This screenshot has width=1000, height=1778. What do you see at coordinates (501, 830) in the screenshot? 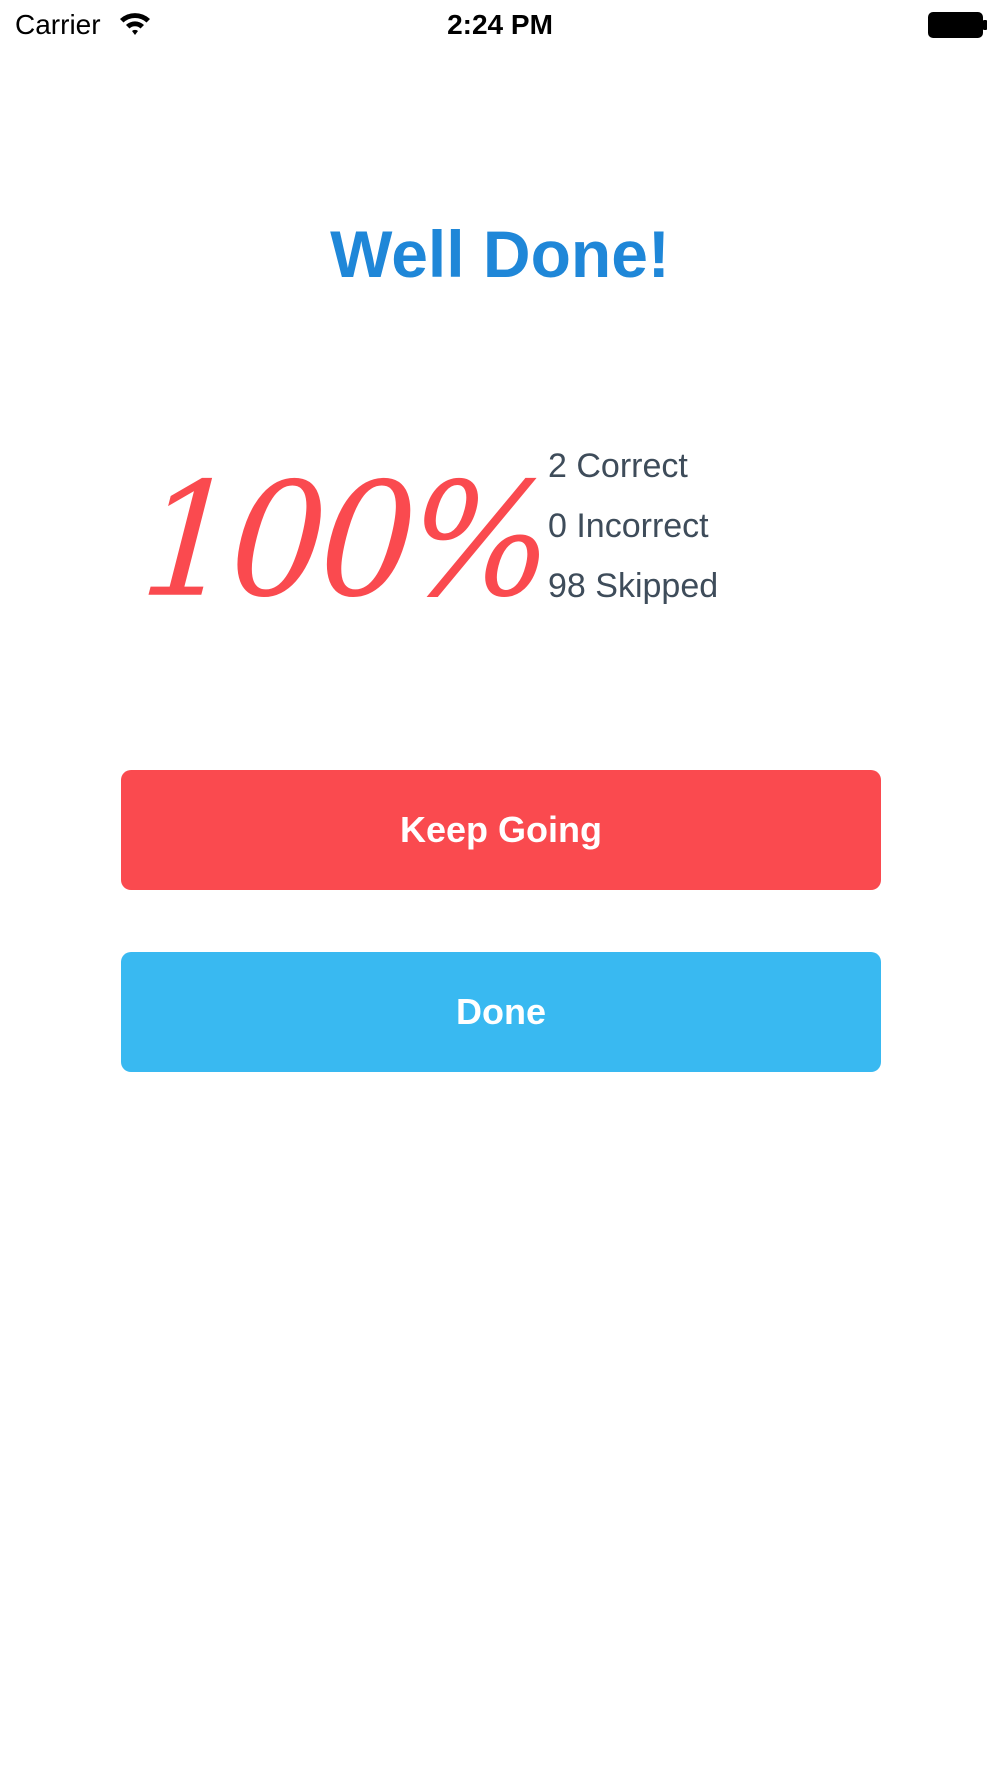
I see `keep-going-button: Keep Going` at bounding box center [501, 830].